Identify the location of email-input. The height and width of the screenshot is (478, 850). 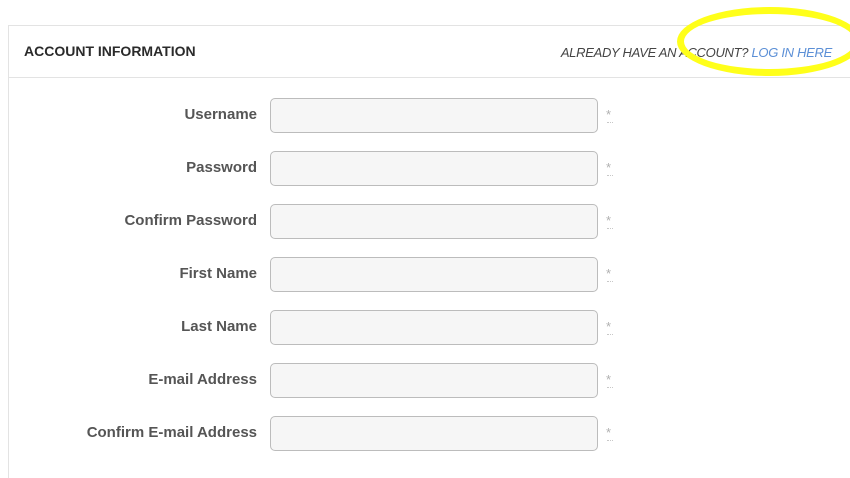
(434, 380).